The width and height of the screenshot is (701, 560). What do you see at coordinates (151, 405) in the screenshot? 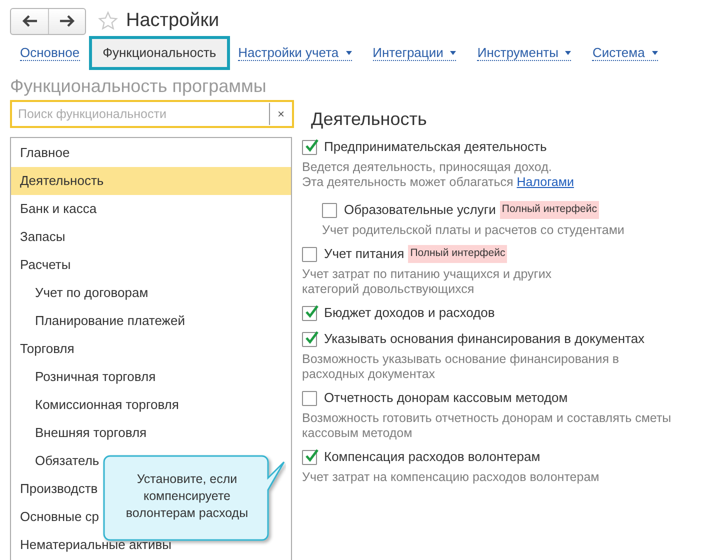
I see `sidebar-item: Комиссионная торговля` at bounding box center [151, 405].